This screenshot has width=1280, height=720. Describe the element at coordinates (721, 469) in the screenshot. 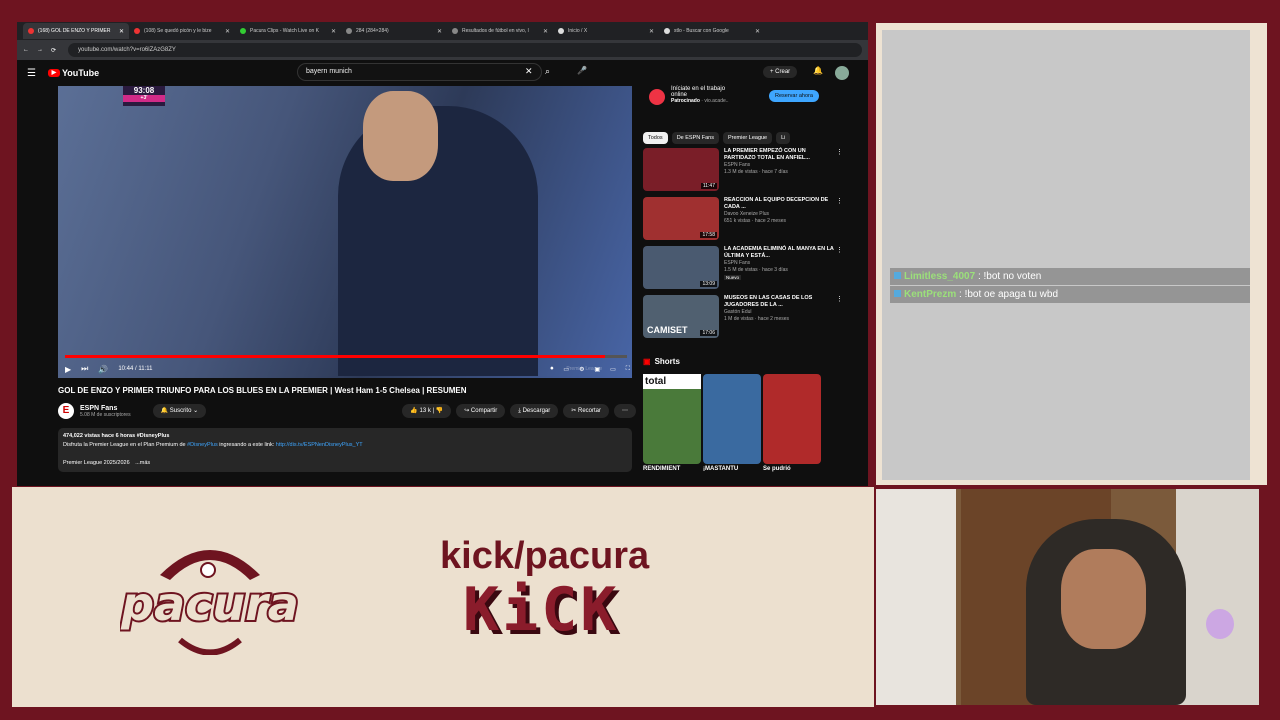

I see `short-title: ¡MASTANTU` at that location.